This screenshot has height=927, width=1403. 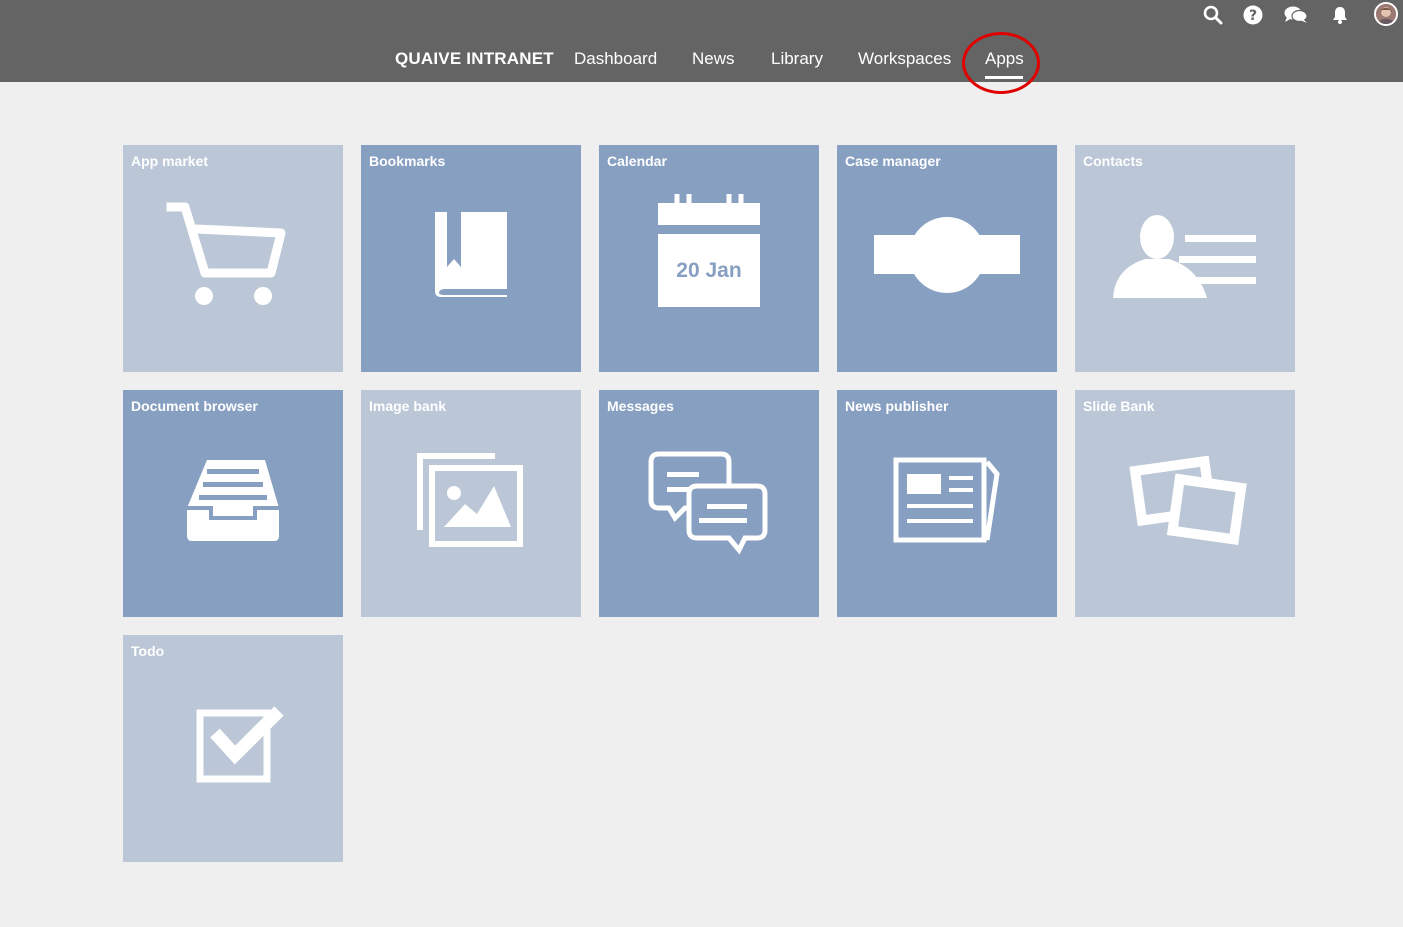 What do you see at coordinates (615, 59) in the screenshot?
I see `nav-item-dashboard: Dashboard` at bounding box center [615, 59].